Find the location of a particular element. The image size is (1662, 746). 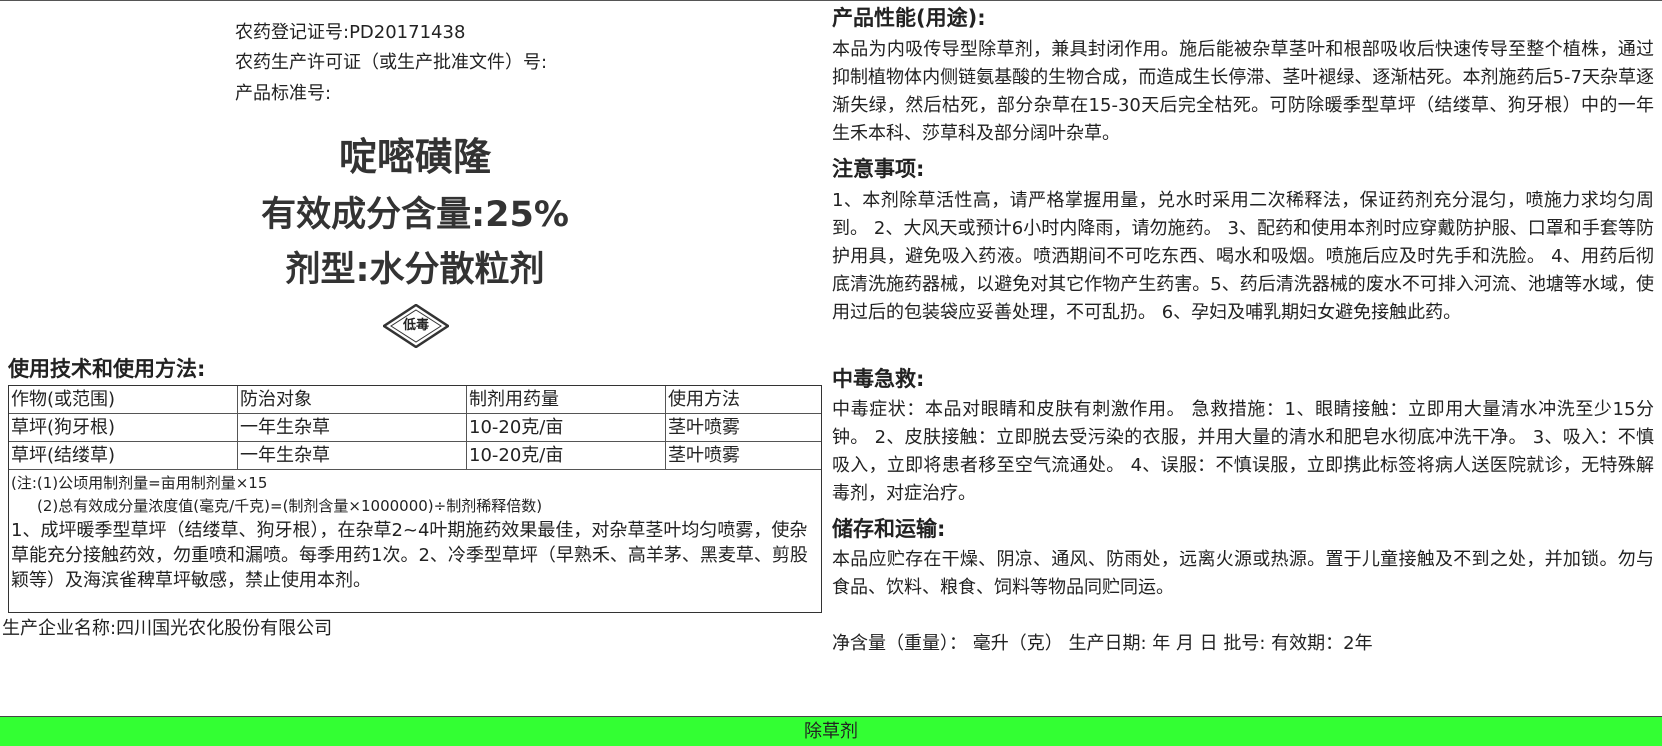

product-standard-number: 产品标准号: is located at coordinates (283, 93).